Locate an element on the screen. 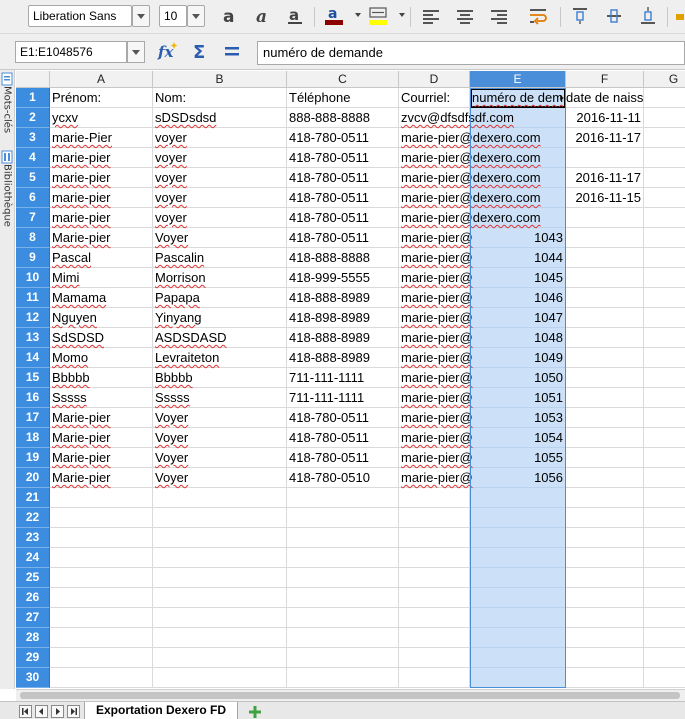 This screenshot has width=685, height=719. row-header: 17 is located at coordinates (33, 418).